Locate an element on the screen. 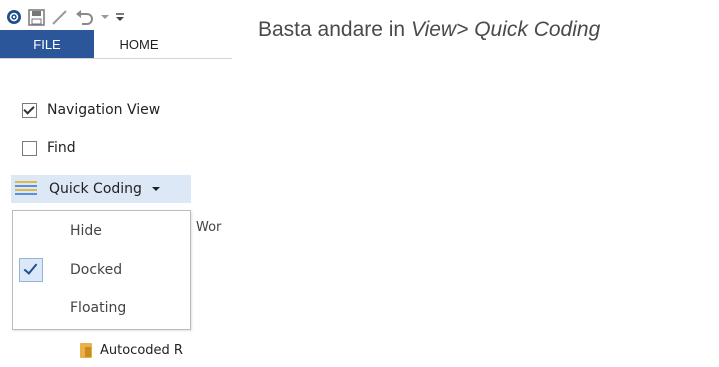  find-label: Find is located at coordinates (61, 148).